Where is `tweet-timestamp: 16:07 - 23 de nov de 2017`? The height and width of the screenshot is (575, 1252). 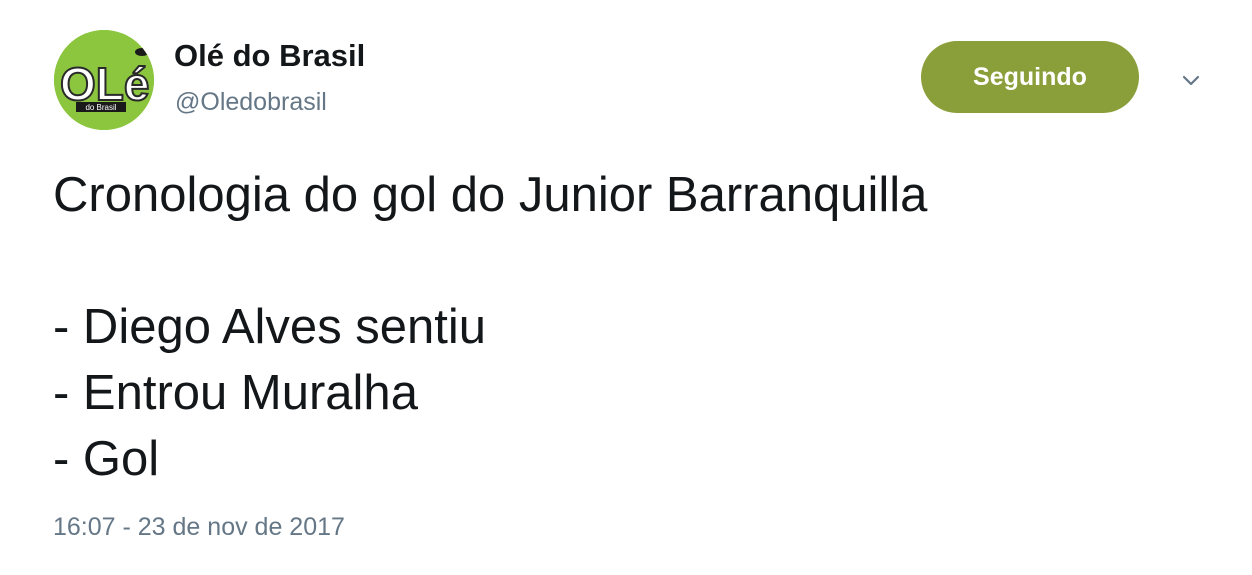 tweet-timestamp: 16:07 - 23 de nov de 2017 is located at coordinates (199, 527).